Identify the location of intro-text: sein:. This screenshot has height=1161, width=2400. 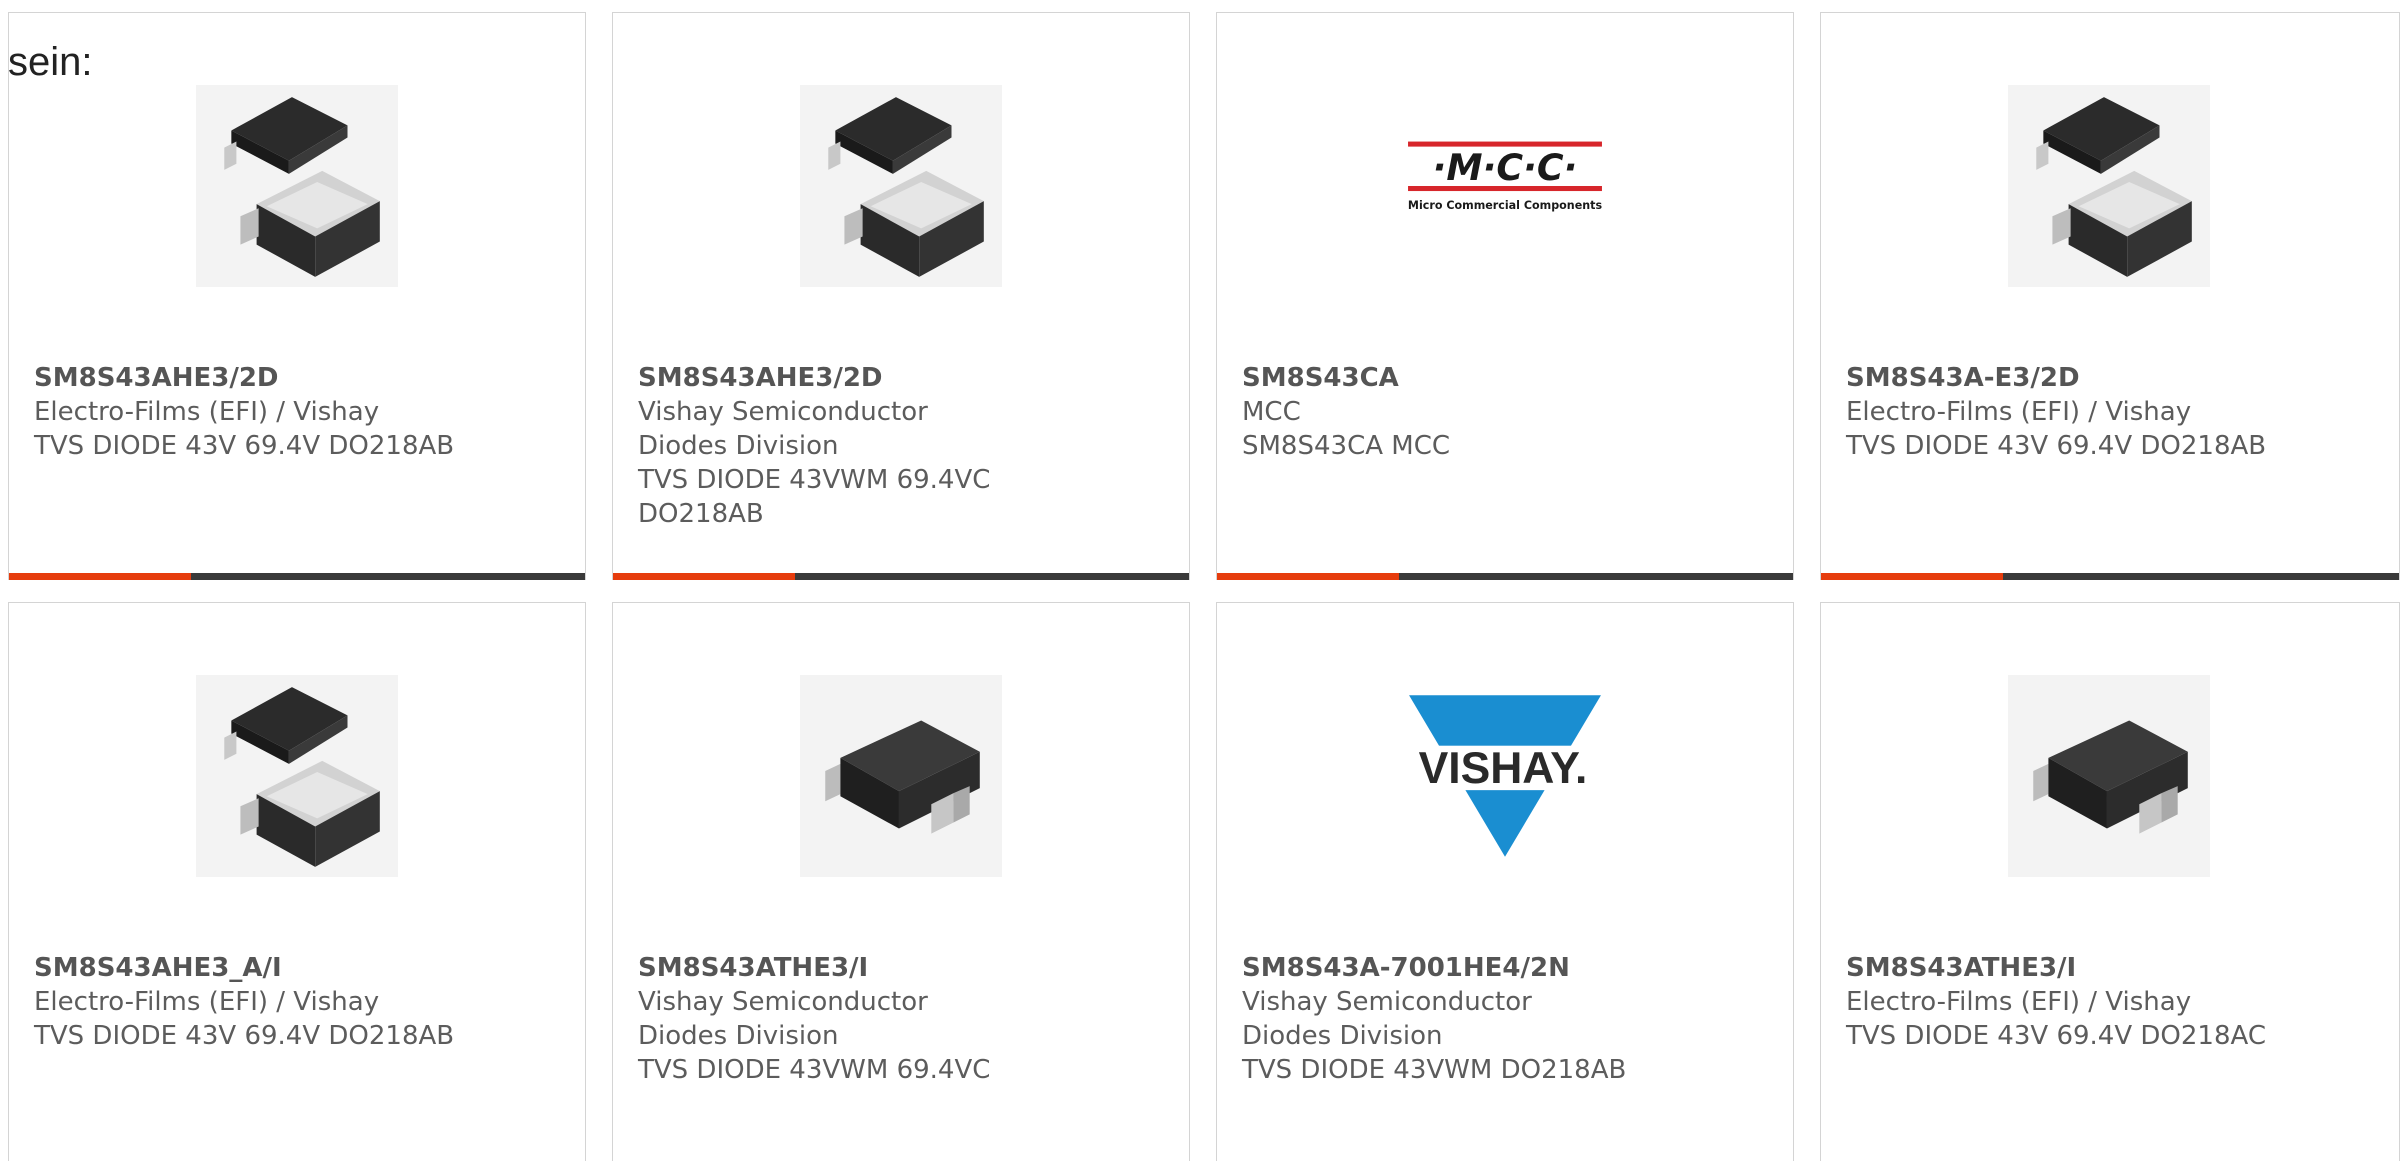
(50, 62).